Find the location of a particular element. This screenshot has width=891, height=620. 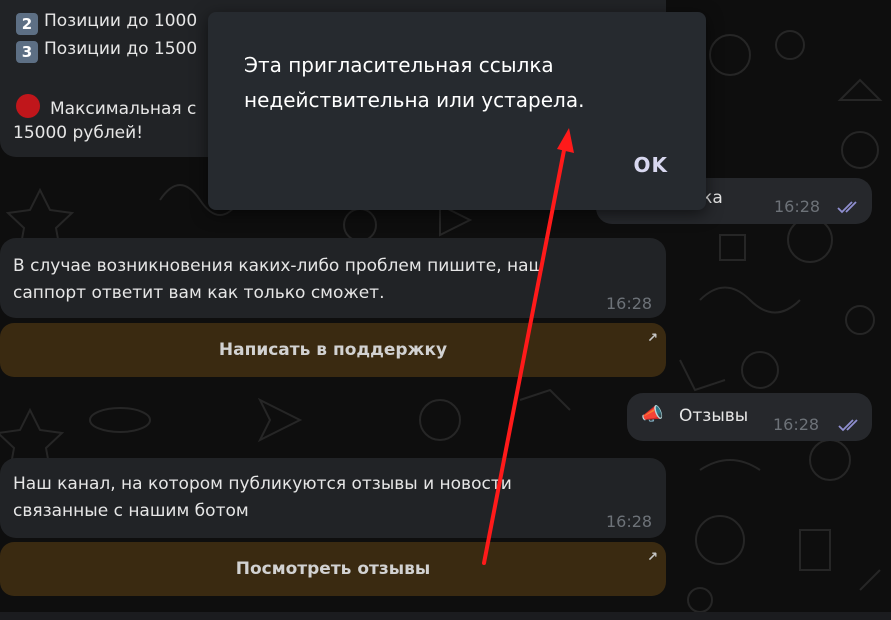

annotation-arrow is located at coordinates (528, 346).